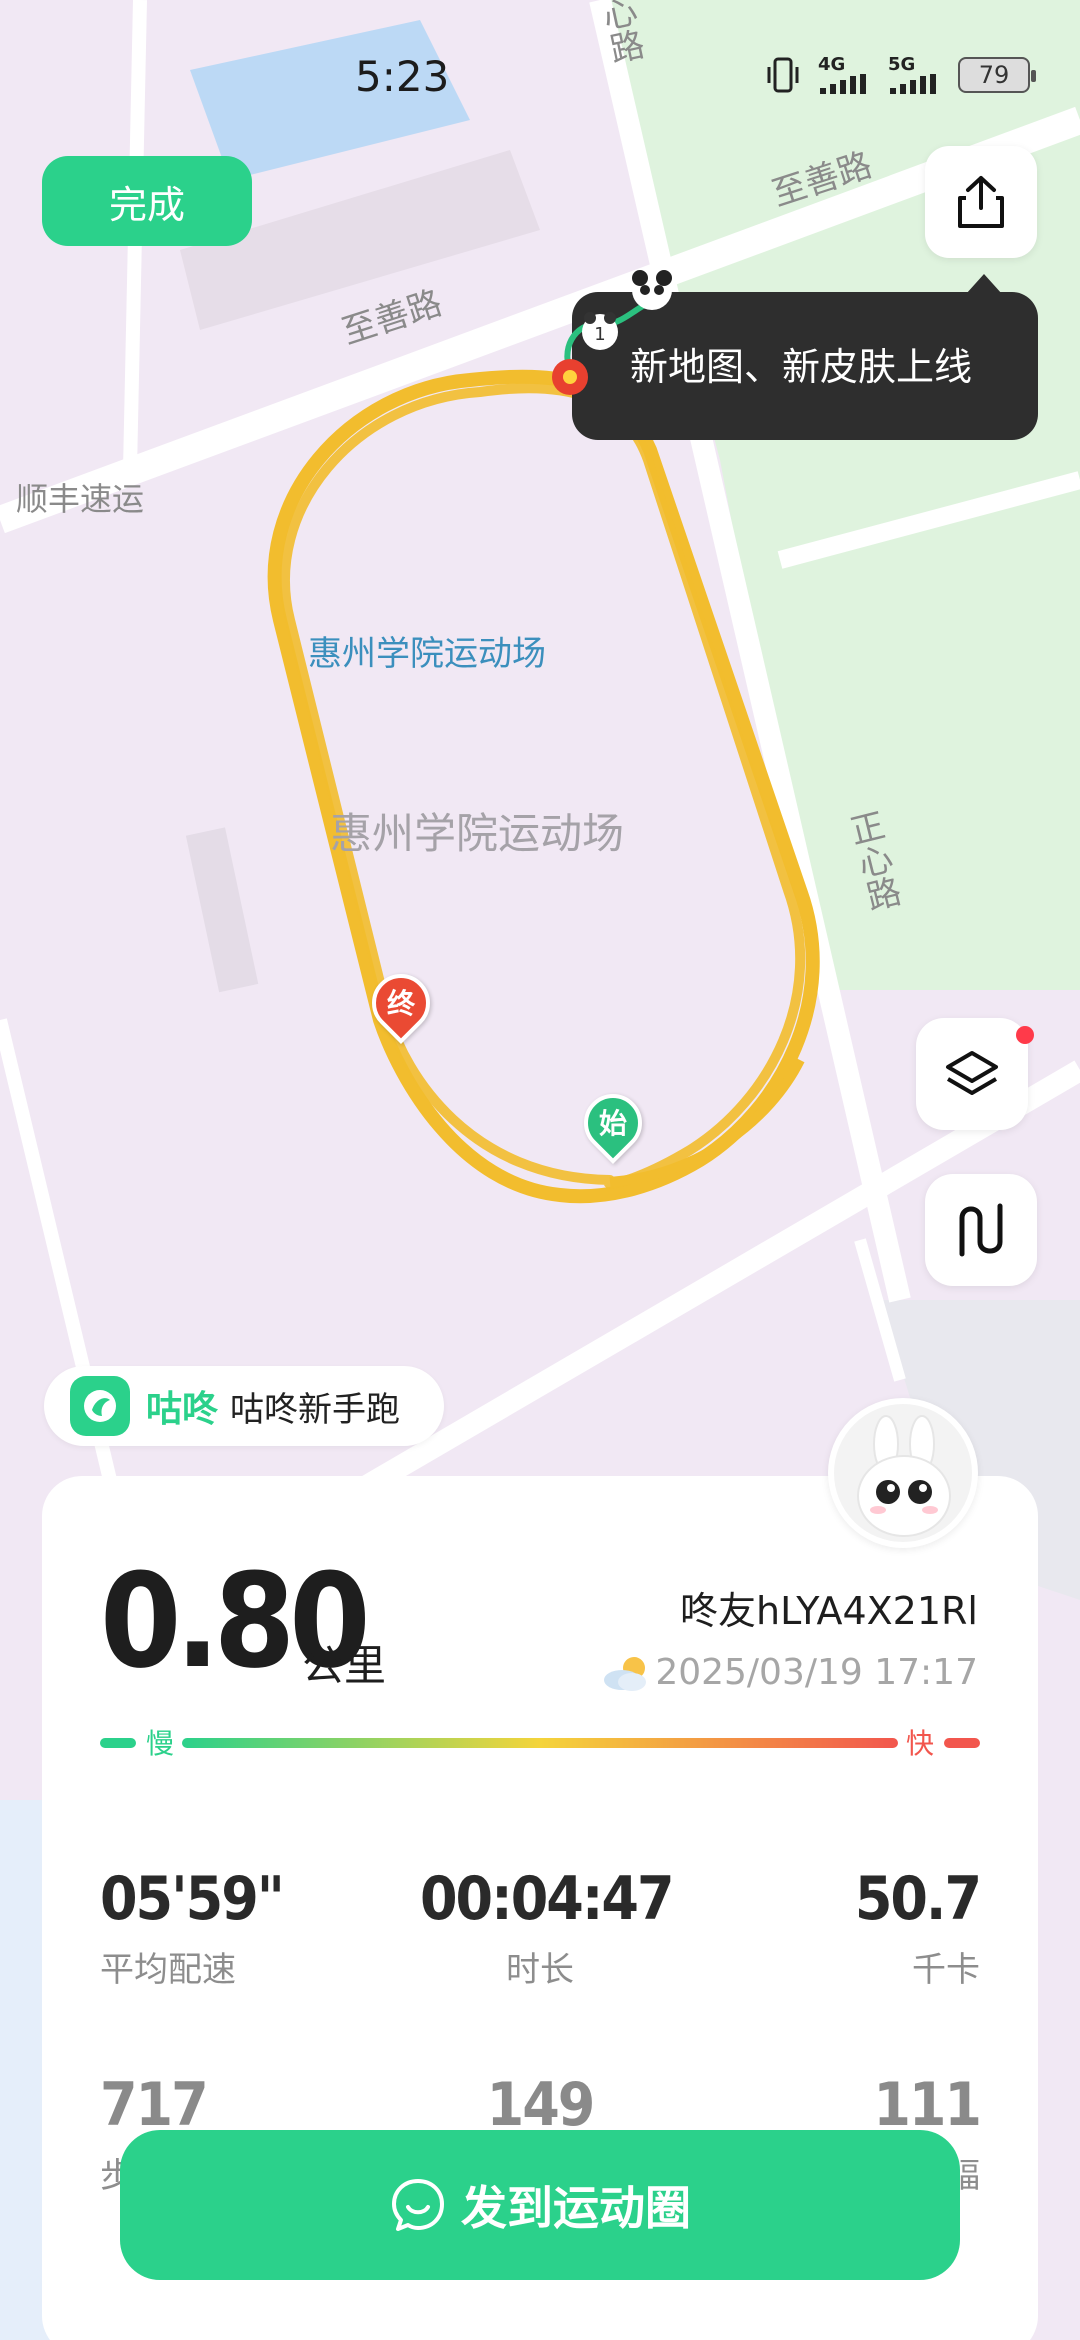 Image resolution: width=1080 pixels, height=2340 pixels. I want to click on route-icon, so click(981, 1230).